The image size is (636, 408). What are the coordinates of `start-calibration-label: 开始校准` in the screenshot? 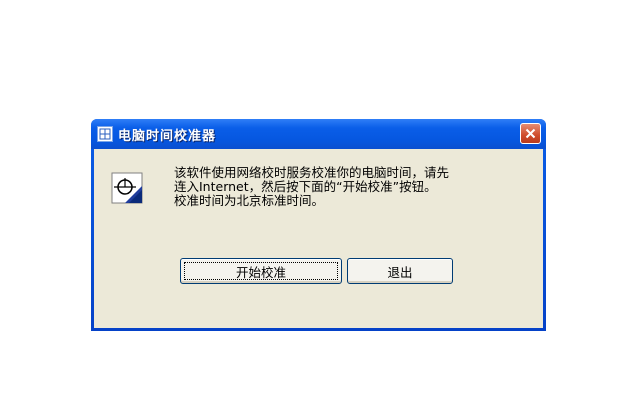 It's located at (260, 272).